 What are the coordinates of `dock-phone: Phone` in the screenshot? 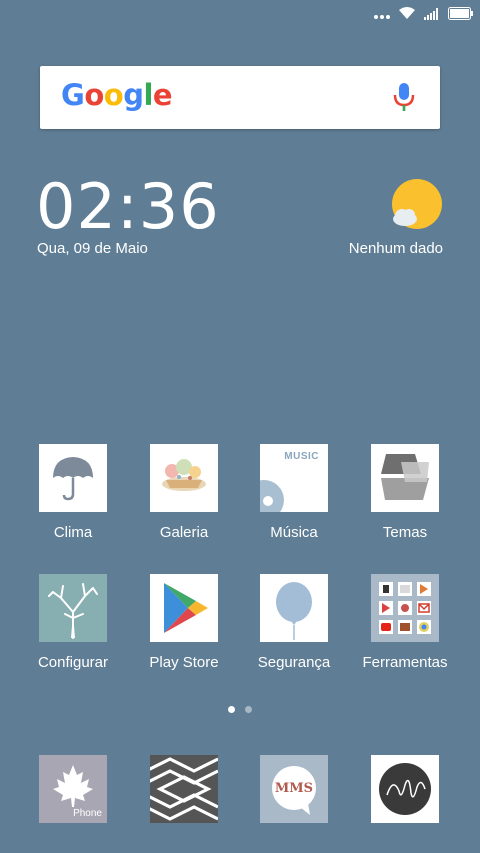 It's located at (73, 789).